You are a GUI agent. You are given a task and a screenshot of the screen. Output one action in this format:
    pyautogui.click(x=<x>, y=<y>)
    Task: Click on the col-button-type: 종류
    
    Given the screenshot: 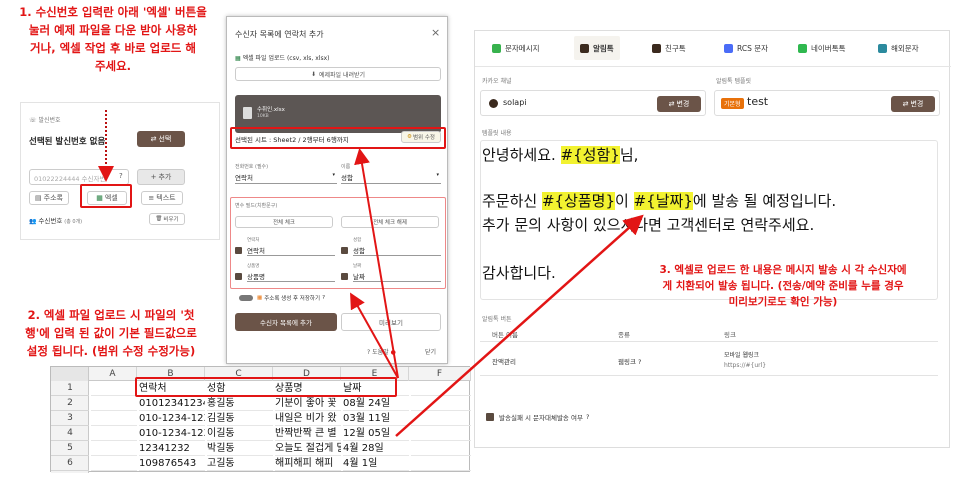 What is the action you would take?
    pyautogui.click(x=624, y=335)
    